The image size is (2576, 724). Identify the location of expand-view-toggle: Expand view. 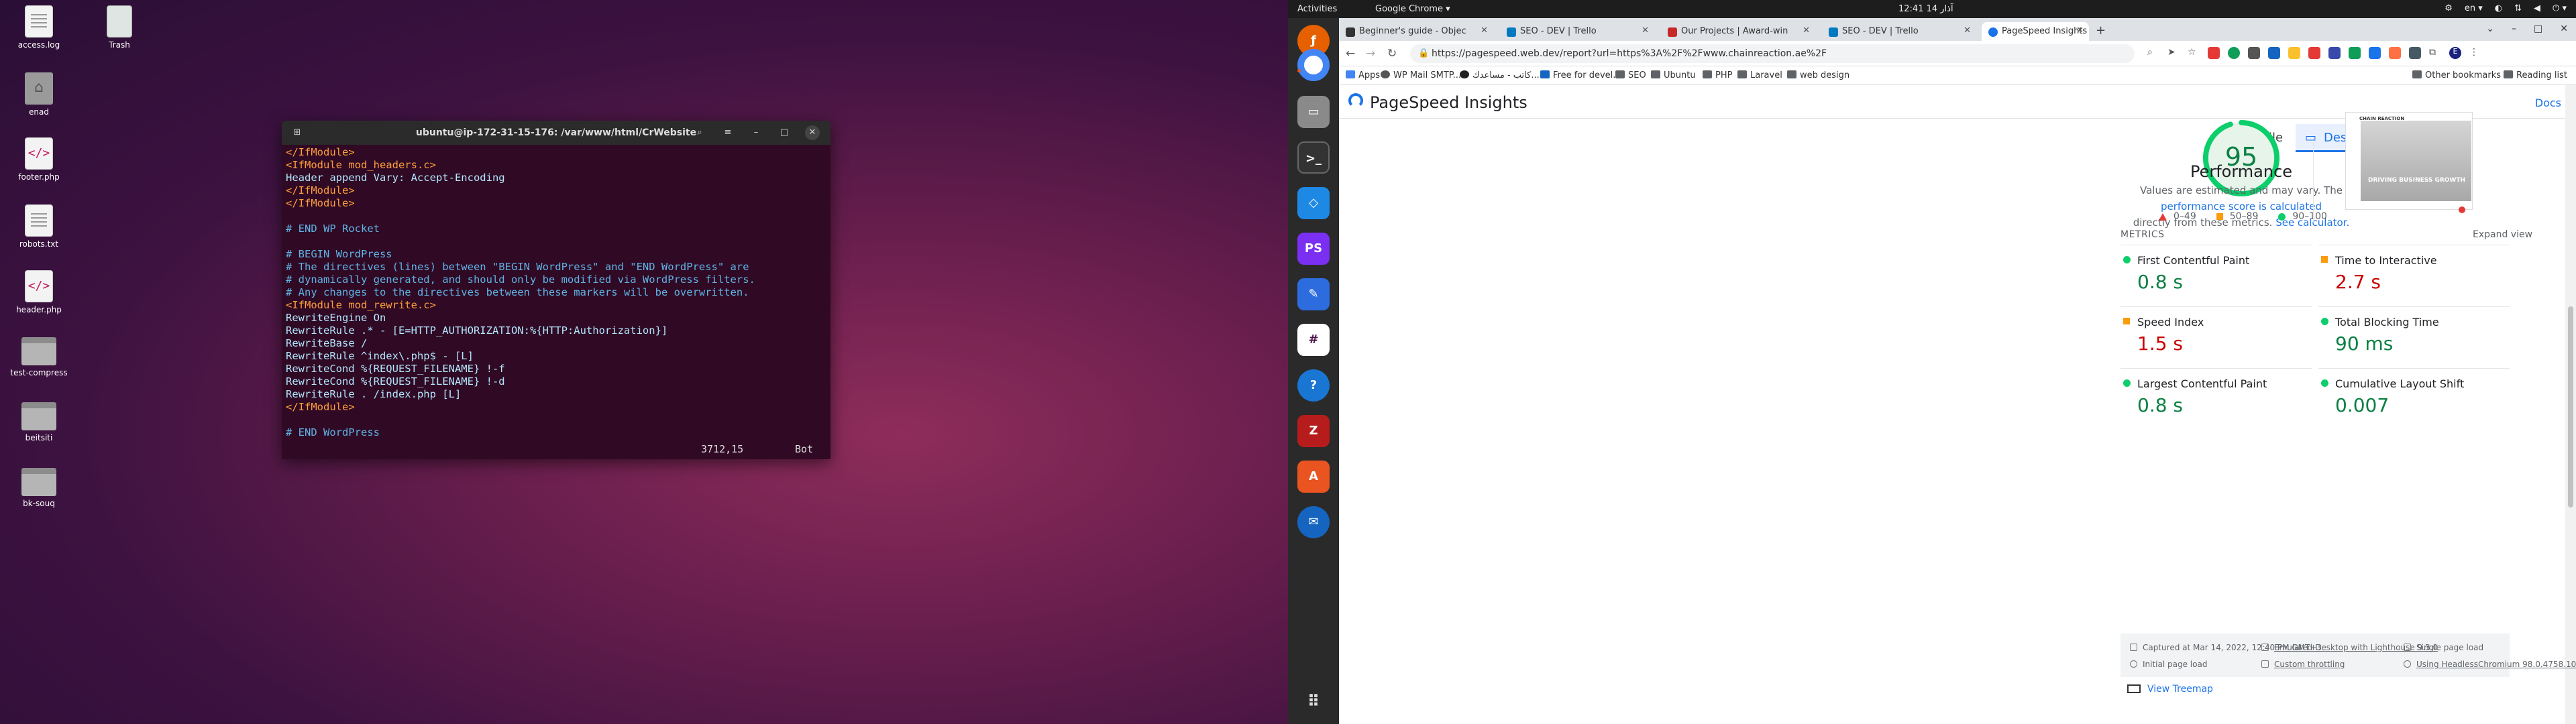
(2502, 234).